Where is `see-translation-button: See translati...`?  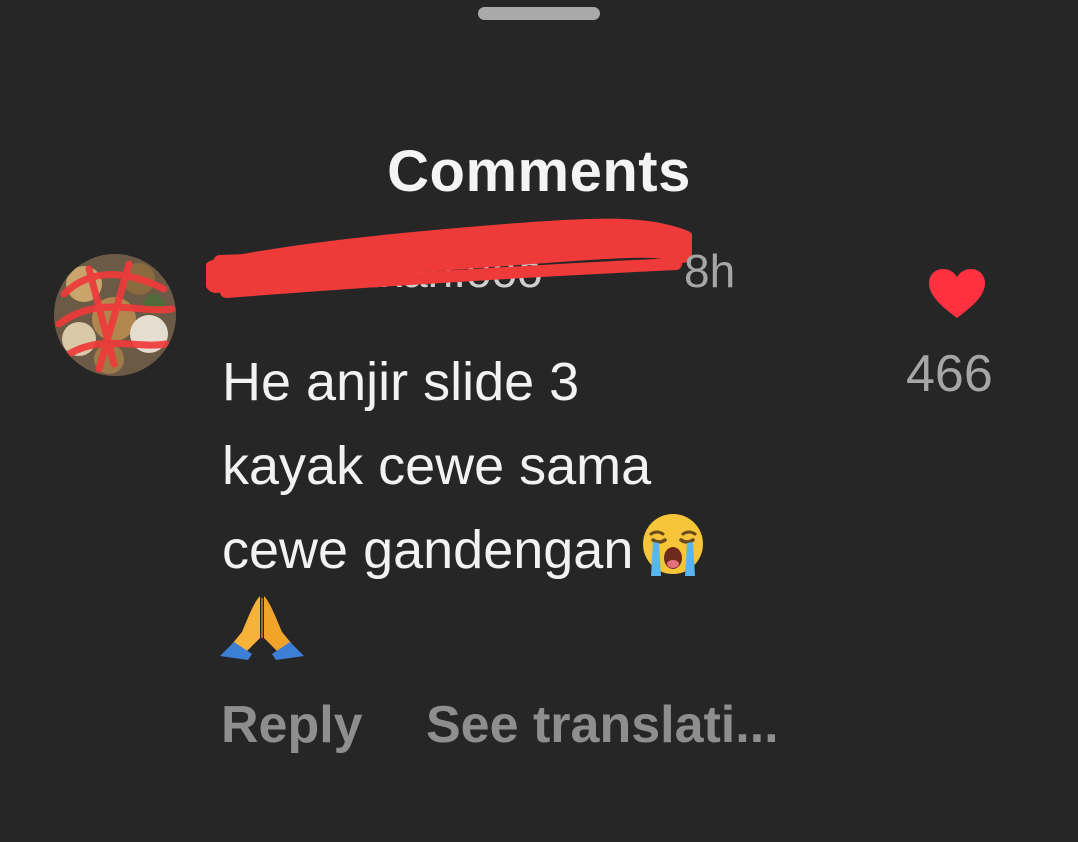
see-translation-button: See translati... is located at coordinates (602, 725).